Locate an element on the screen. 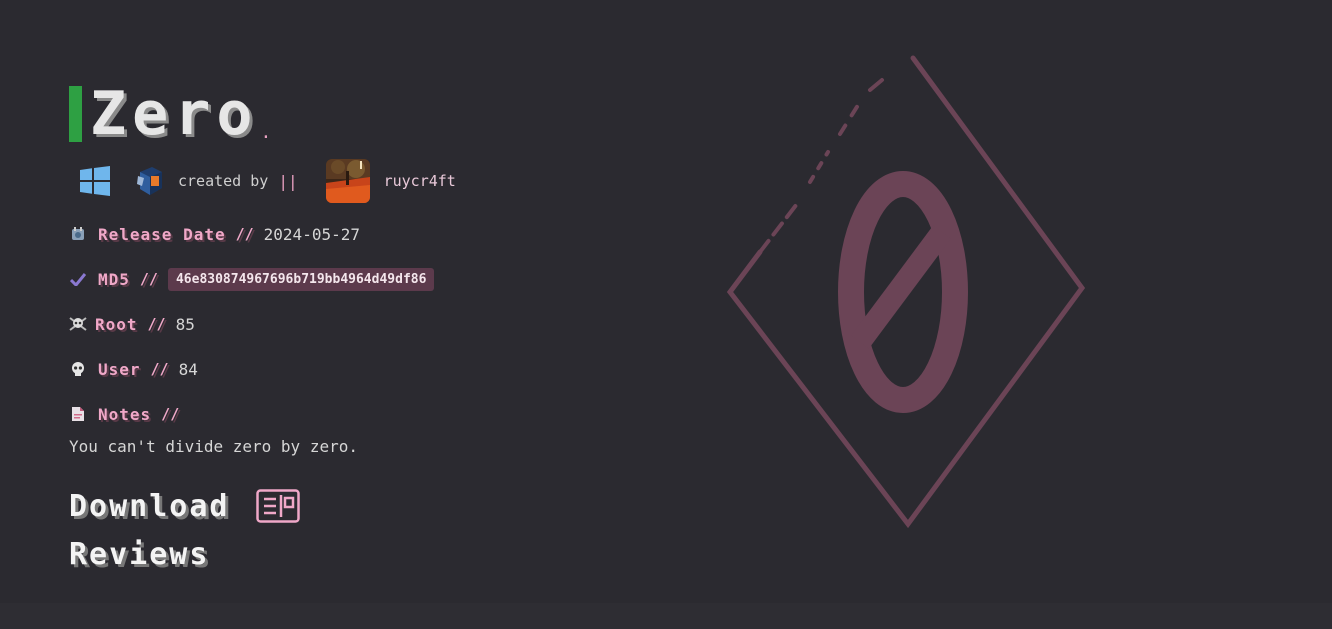  virtualbox-icon is located at coordinates (149, 181).